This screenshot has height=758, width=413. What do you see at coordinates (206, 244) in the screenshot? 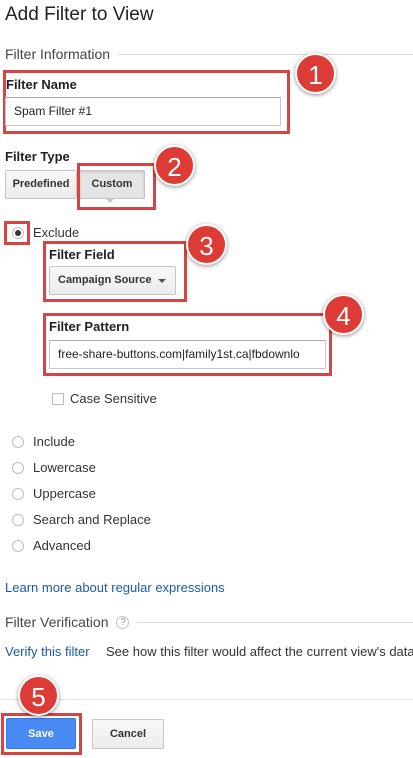
I see `annotation-badge-3: 3` at bounding box center [206, 244].